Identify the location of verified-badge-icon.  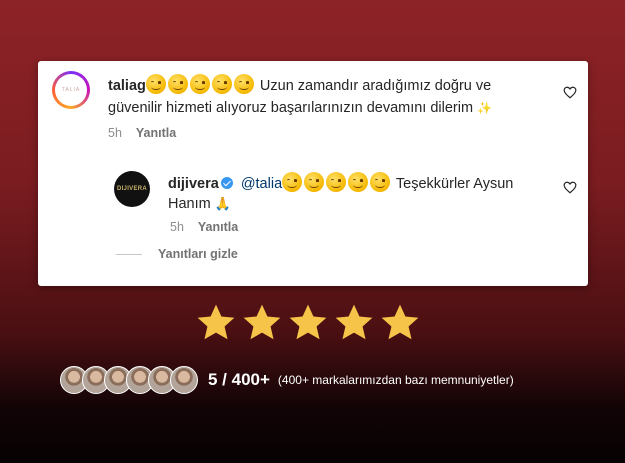
(226, 183).